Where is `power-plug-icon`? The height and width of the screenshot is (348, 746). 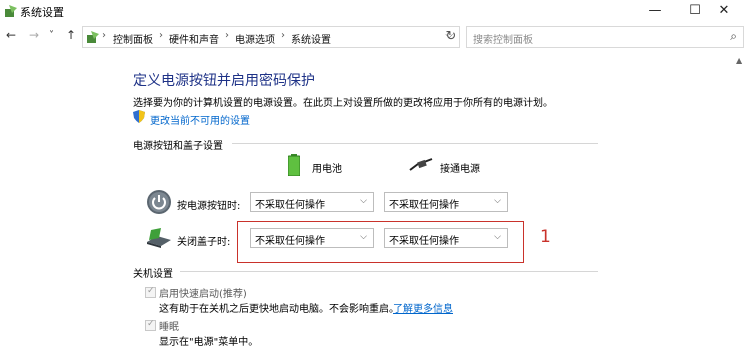 power-plug-icon is located at coordinates (421, 164).